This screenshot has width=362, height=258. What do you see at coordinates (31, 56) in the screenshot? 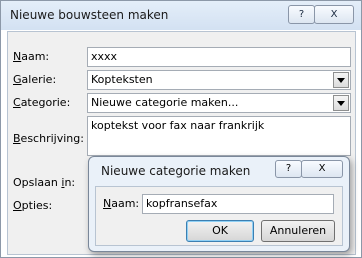
I see `name-label: Naam:` at bounding box center [31, 56].